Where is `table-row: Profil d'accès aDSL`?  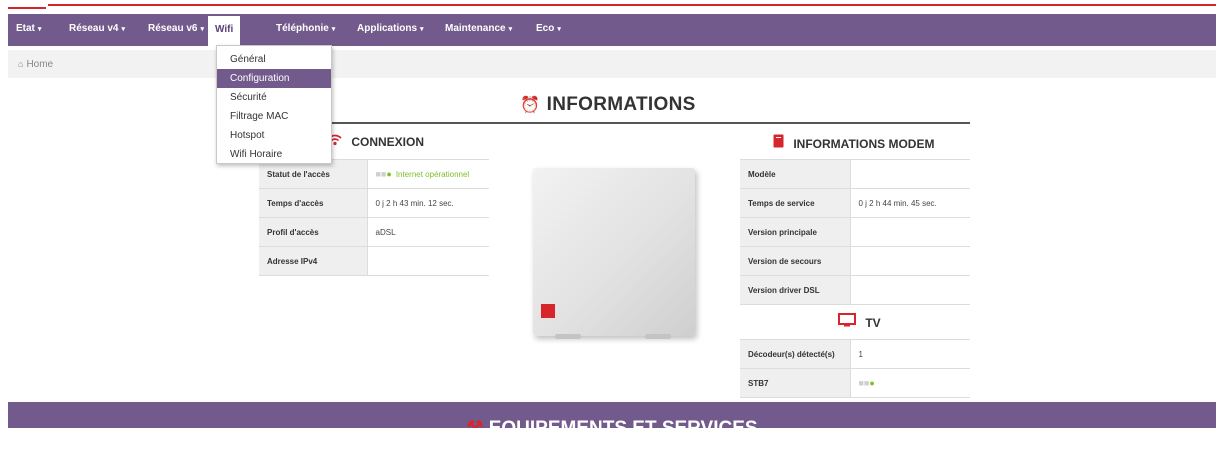 table-row: Profil d'accès aDSL is located at coordinates (374, 232).